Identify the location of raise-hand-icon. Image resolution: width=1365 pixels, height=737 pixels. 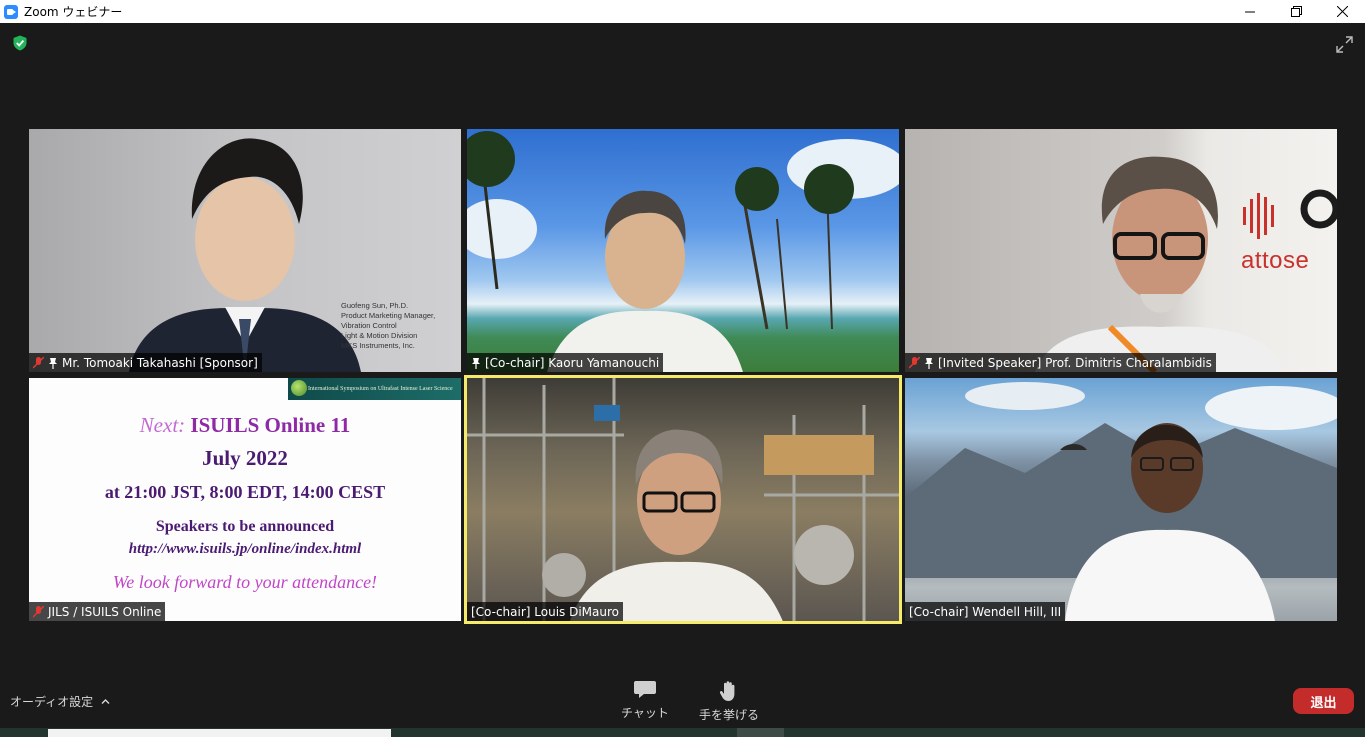
(727, 691).